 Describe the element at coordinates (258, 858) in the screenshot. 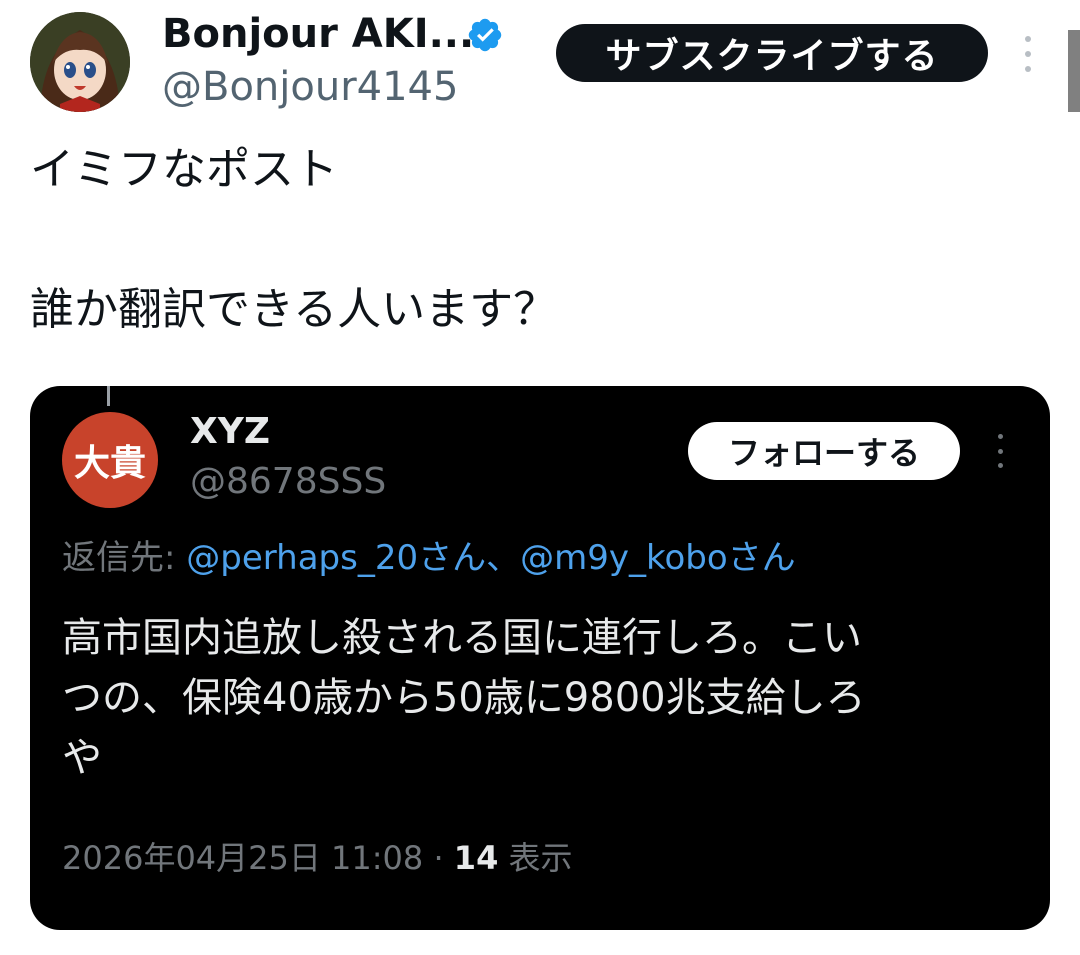

I see `reply-timestamp: 2026年04月25日 11:08 ·` at that location.